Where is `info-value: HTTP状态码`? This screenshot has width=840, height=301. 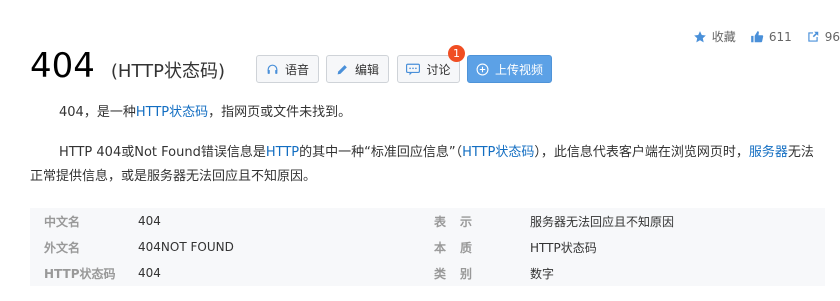
info-value: HTTP状态码 is located at coordinates (563, 247).